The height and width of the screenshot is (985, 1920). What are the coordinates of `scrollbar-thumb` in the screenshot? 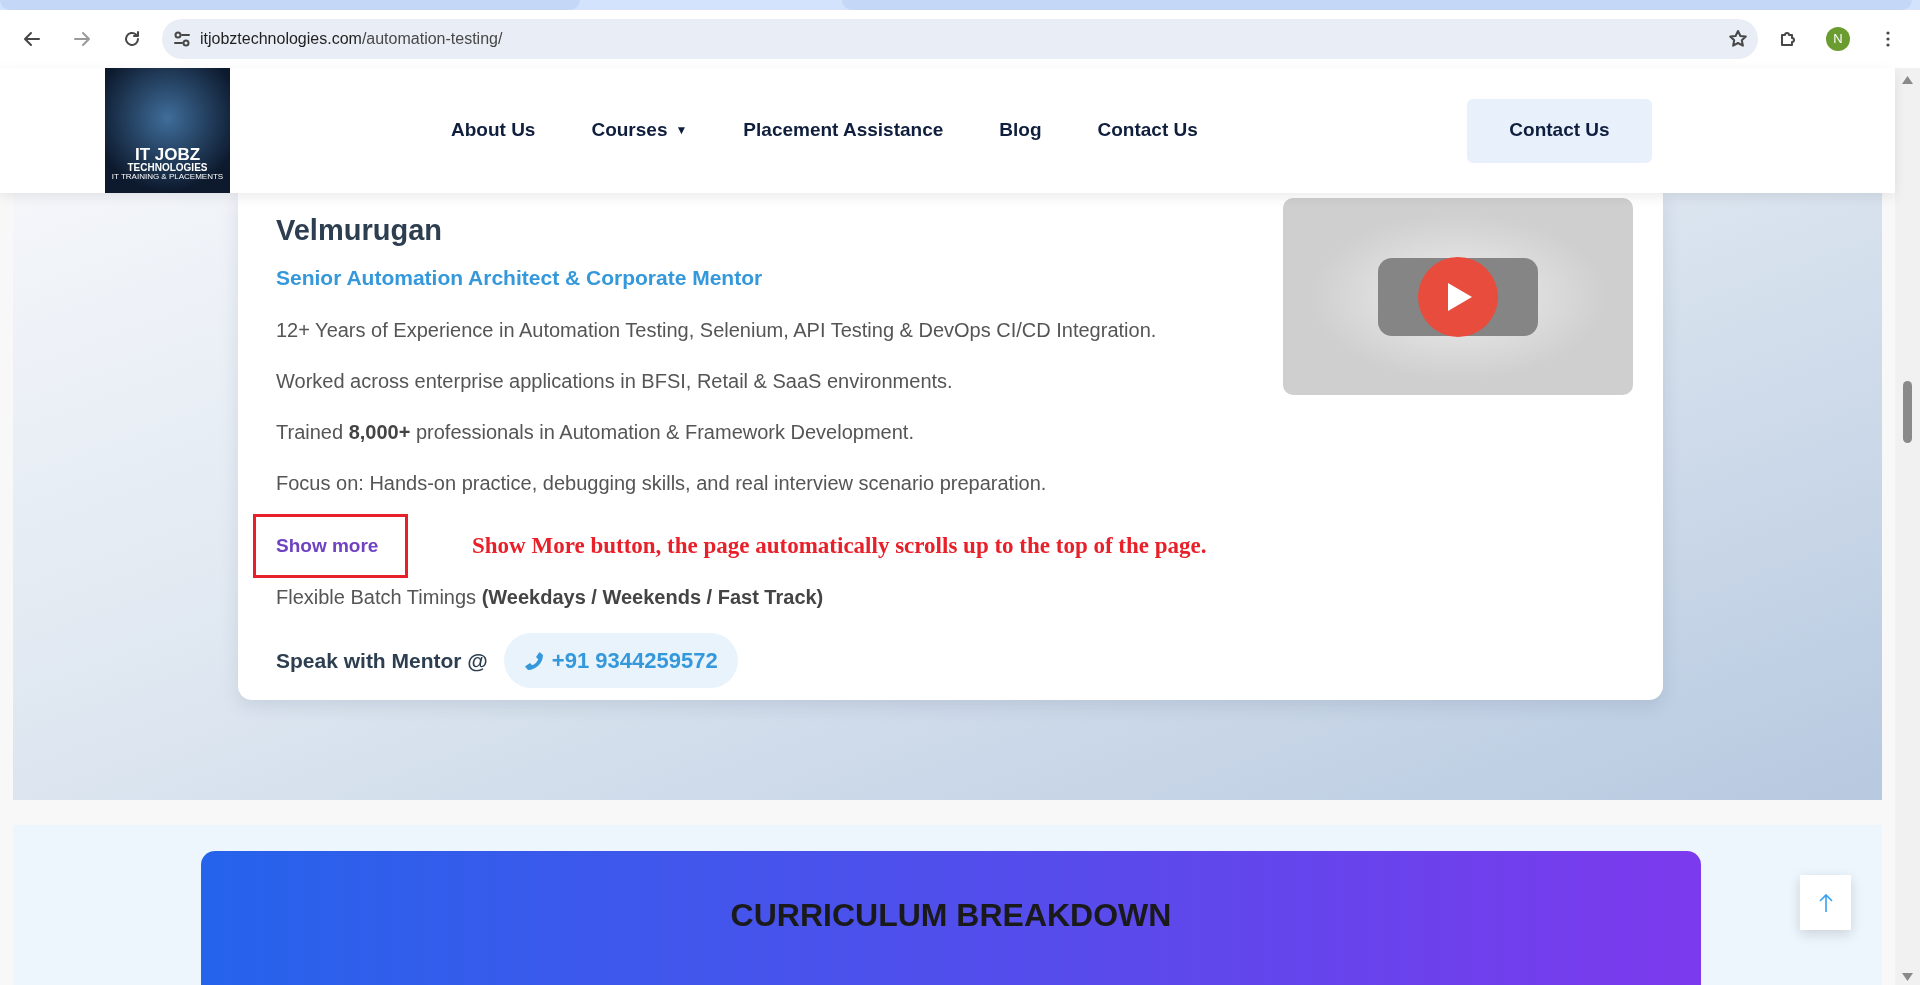 It's located at (1907, 412).